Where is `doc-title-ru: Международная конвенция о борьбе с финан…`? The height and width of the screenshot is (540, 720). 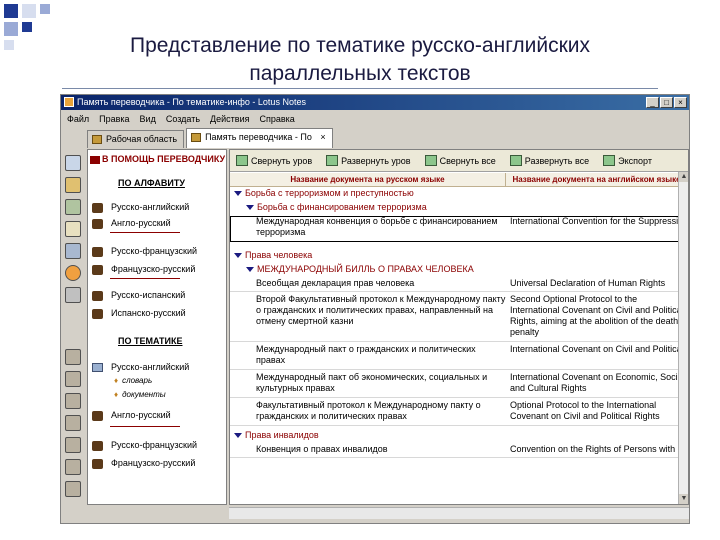
doc-title-ru: Международная конвенция о борьбе с финан… is located at coordinates (377, 226).